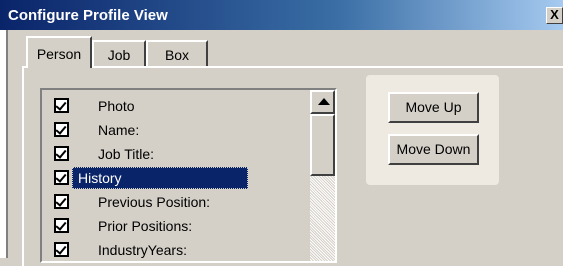 Image resolution: width=563 pixels, height=266 pixels. I want to click on tab-job: Job, so click(119, 53).